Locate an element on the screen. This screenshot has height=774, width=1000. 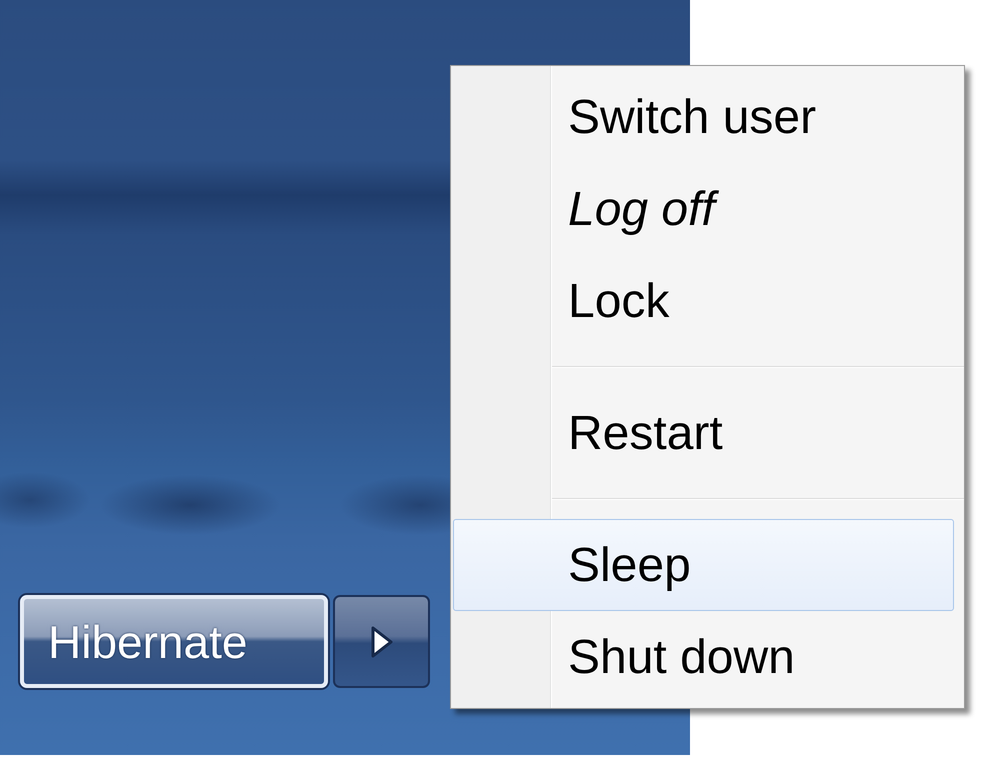
menu-item: Restart is located at coordinates (703, 433).